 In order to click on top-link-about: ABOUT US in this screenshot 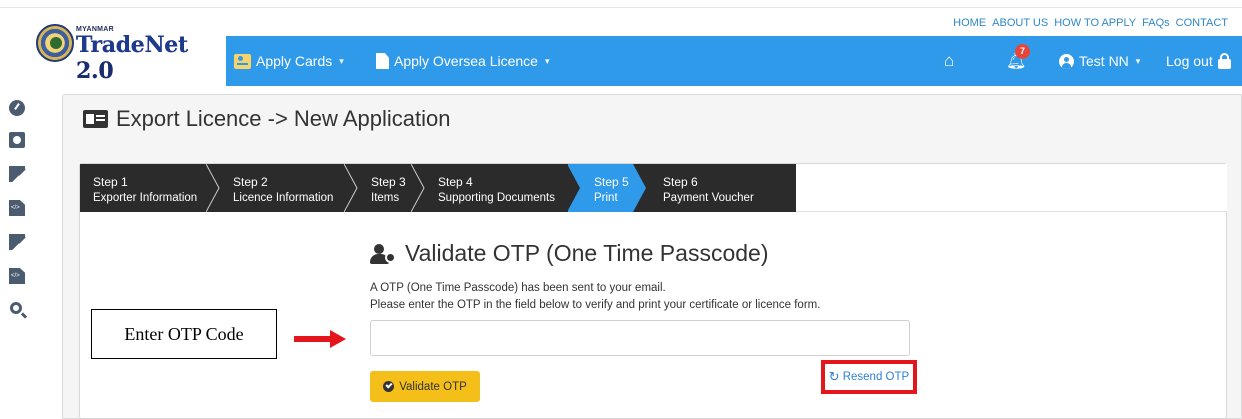, I will do `click(1020, 23)`.